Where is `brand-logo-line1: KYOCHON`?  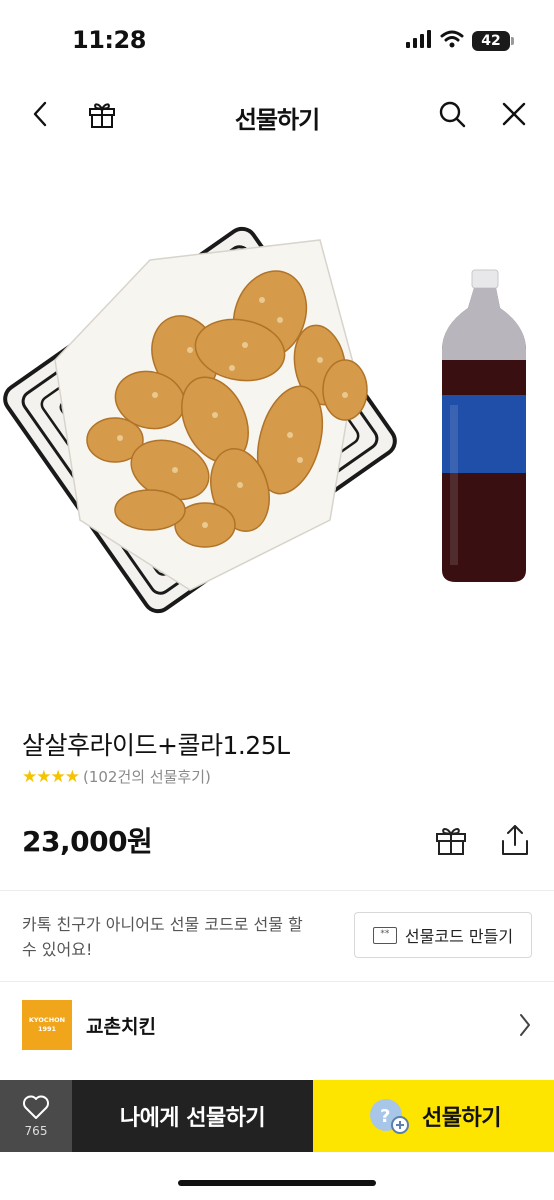 brand-logo-line1: KYOCHON is located at coordinates (47, 1020).